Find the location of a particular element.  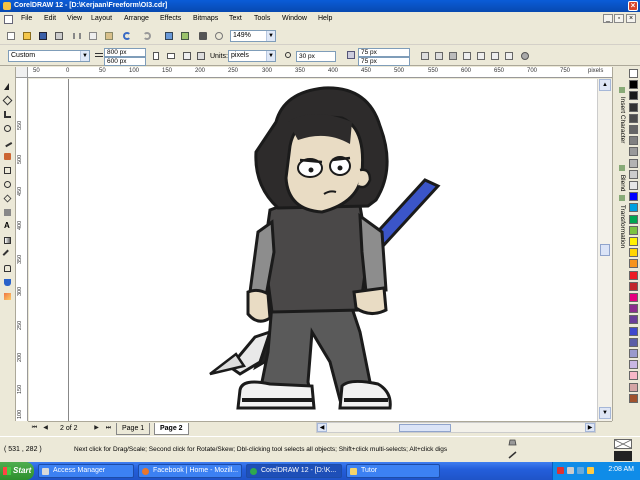

menu-layout: Layout is located at coordinates (101, 18).